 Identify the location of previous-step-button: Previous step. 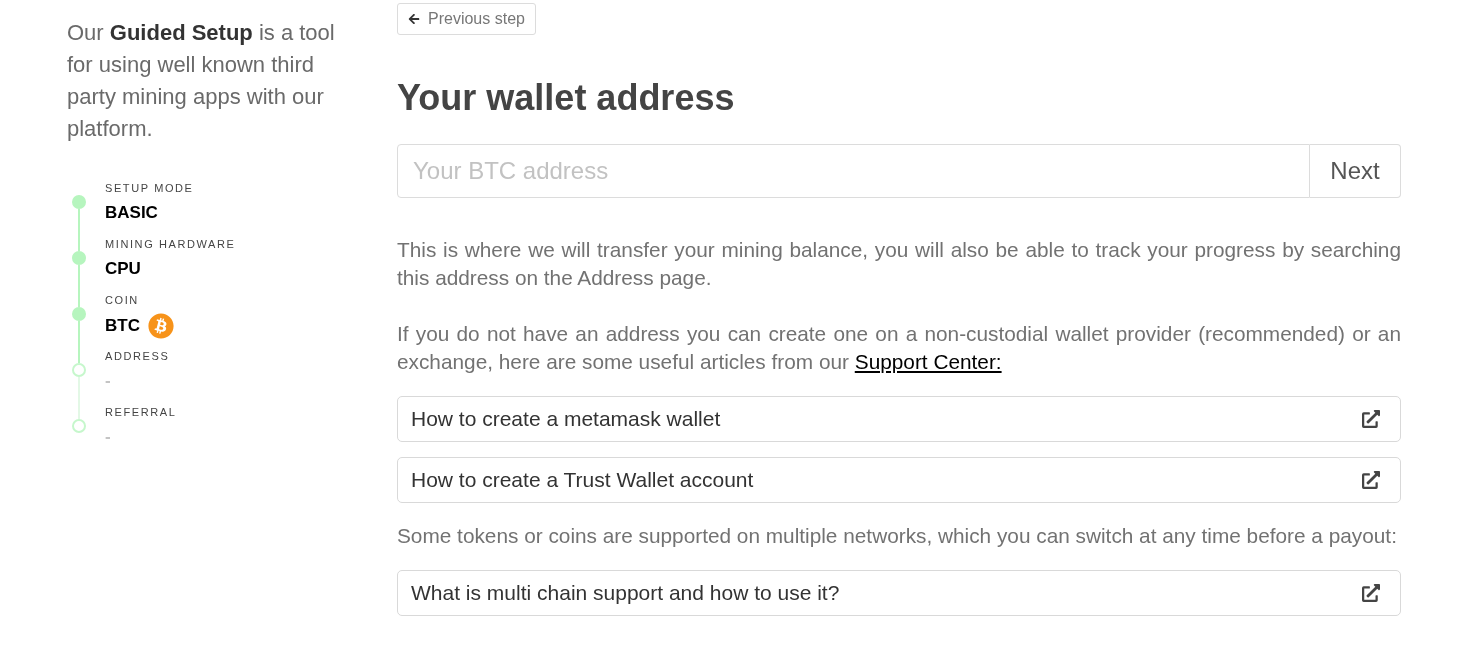
(466, 19).